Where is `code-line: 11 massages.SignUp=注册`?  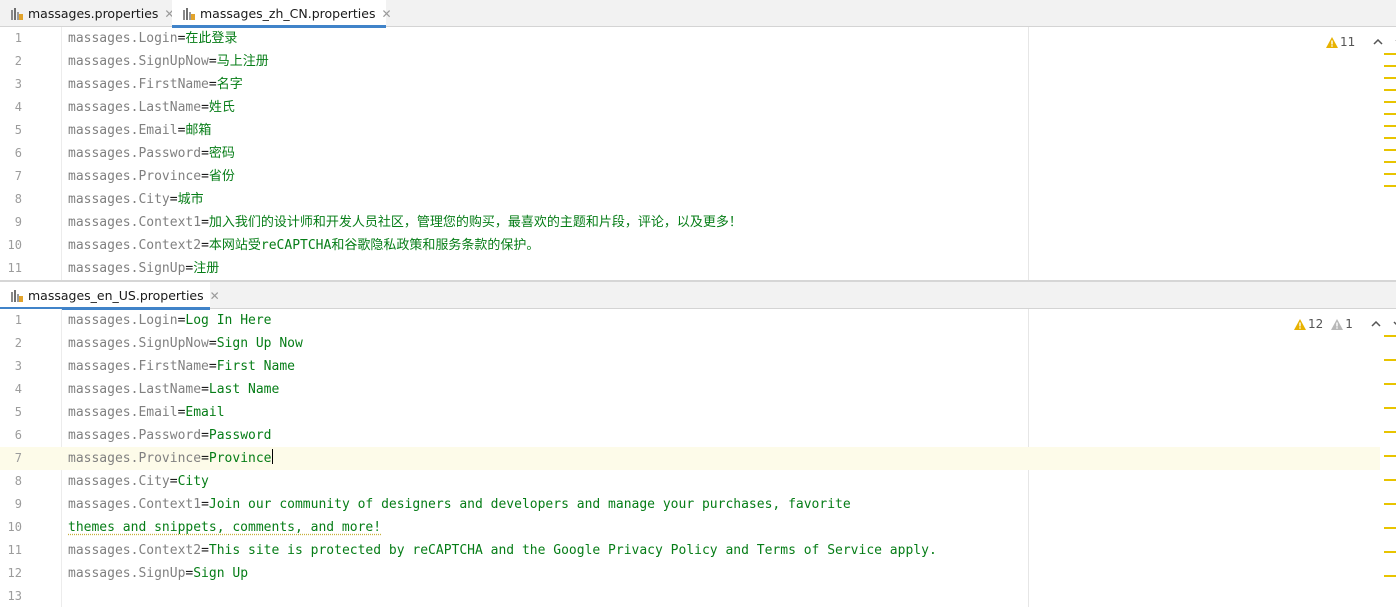 code-line: 11 massages.SignUp=注册 is located at coordinates (690, 268).